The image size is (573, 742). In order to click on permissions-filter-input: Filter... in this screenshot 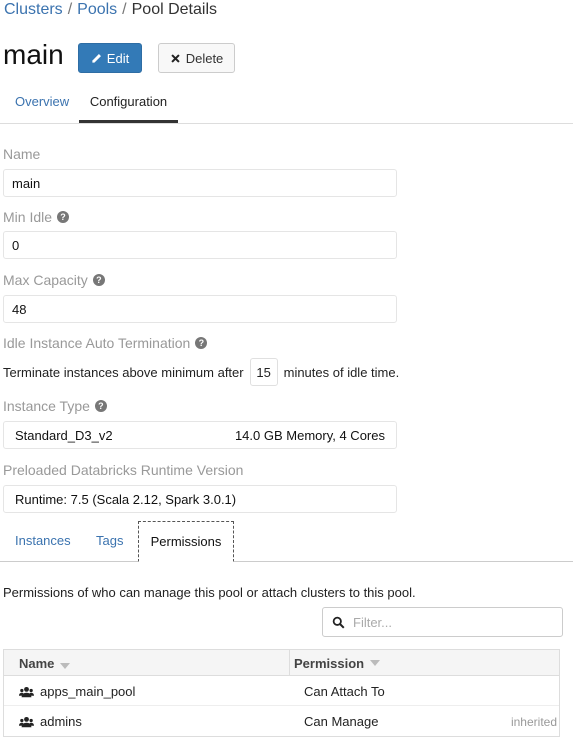, I will do `click(442, 622)`.